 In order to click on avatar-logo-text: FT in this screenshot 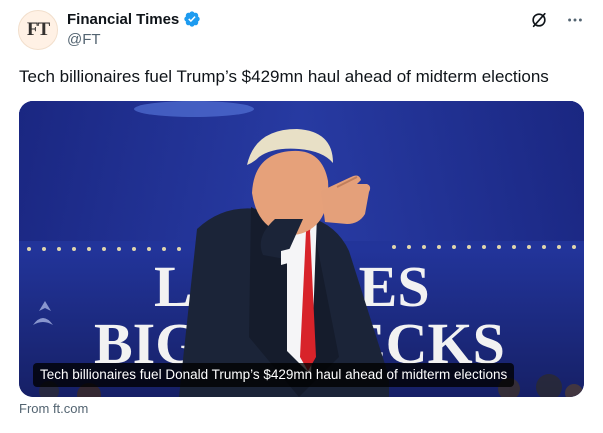, I will do `click(38, 29)`.